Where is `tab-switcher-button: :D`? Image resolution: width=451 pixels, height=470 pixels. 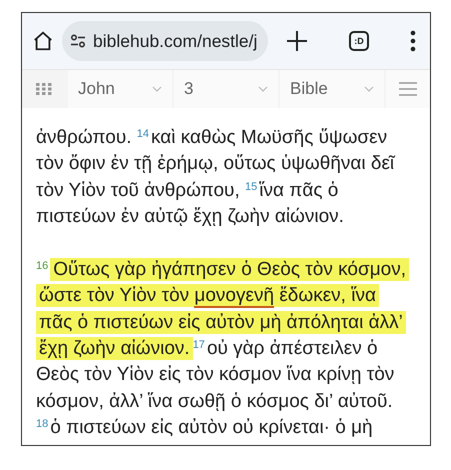 tab-switcher-button: :D is located at coordinates (359, 41).